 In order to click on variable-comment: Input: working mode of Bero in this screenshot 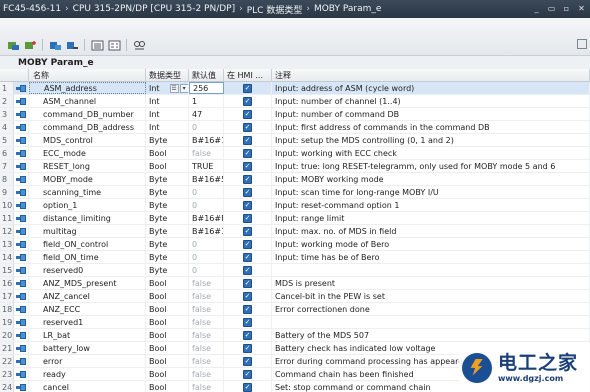, I will do `click(431, 244)`.